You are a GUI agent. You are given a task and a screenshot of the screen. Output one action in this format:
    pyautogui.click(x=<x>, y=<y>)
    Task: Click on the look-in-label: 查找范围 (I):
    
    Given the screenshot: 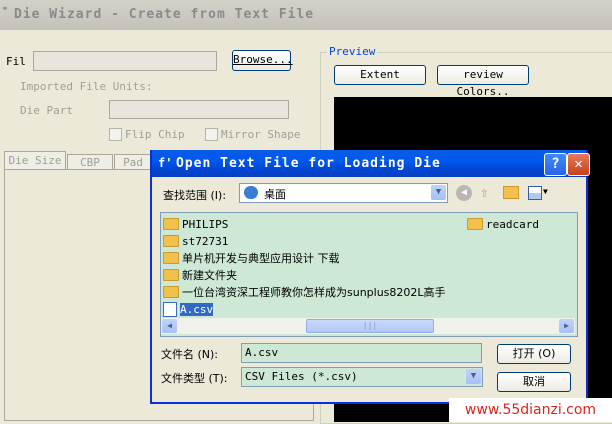 What is the action you would take?
    pyautogui.click(x=195, y=195)
    